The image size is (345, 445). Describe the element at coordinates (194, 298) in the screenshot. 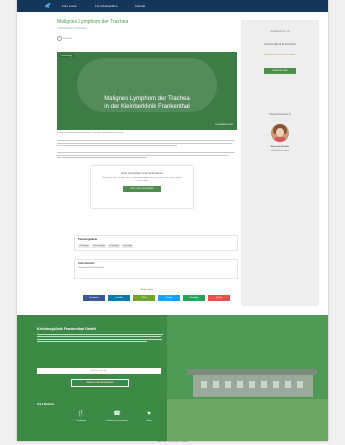

I see `share-whatsapp-button: WhatsApp` at that location.